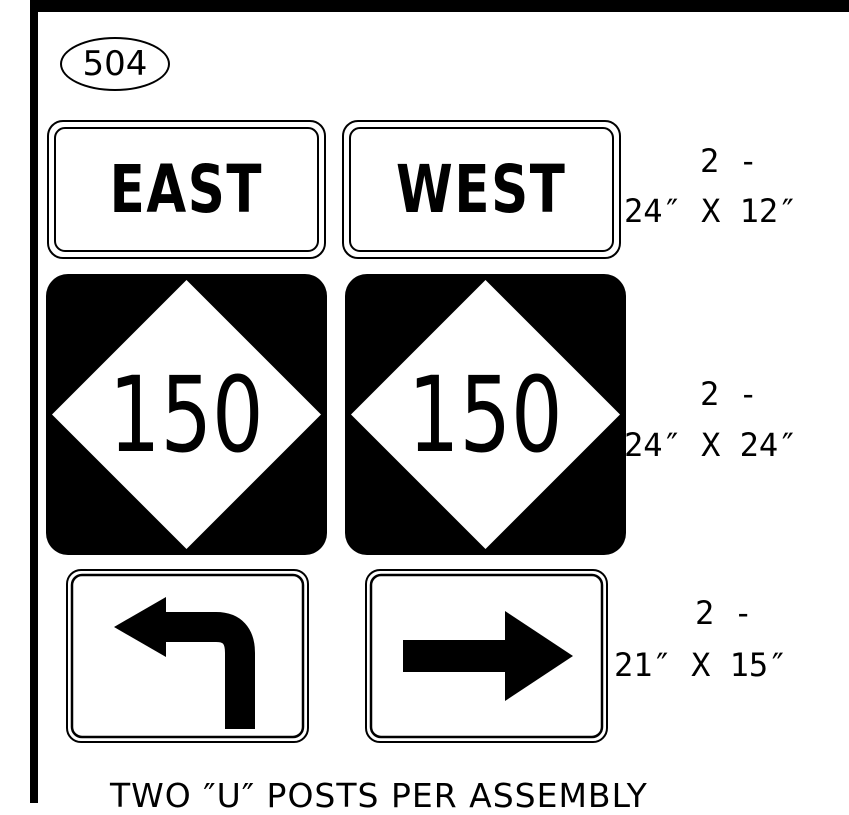 Image resolution: width=849 pixels, height=815 pixels. Describe the element at coordinates (439, 6) in the screenshot. I see `frame-top-border` at that location.